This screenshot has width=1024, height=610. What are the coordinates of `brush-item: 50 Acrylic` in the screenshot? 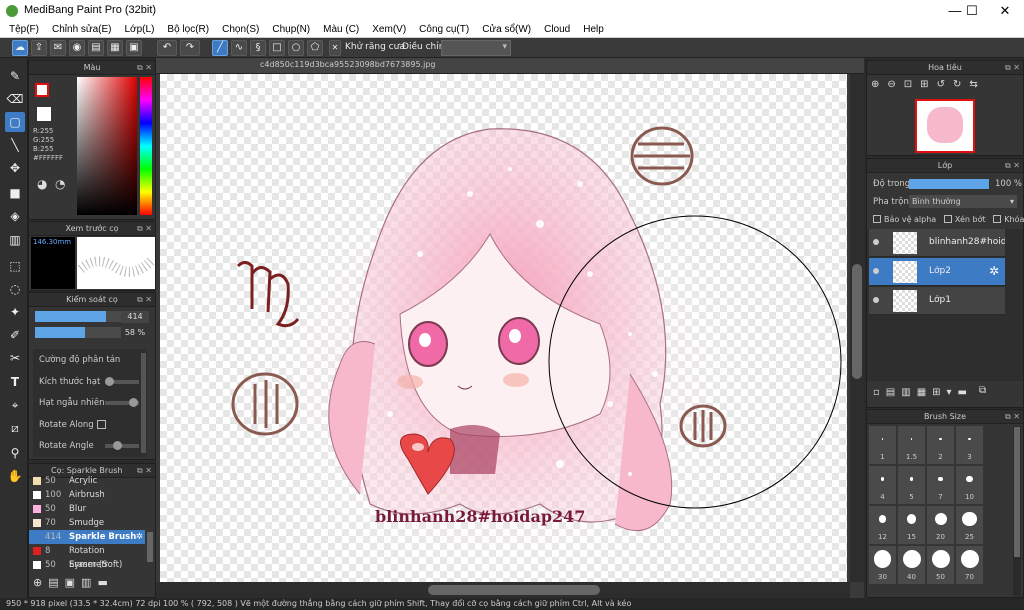 It's located at (87, 481).